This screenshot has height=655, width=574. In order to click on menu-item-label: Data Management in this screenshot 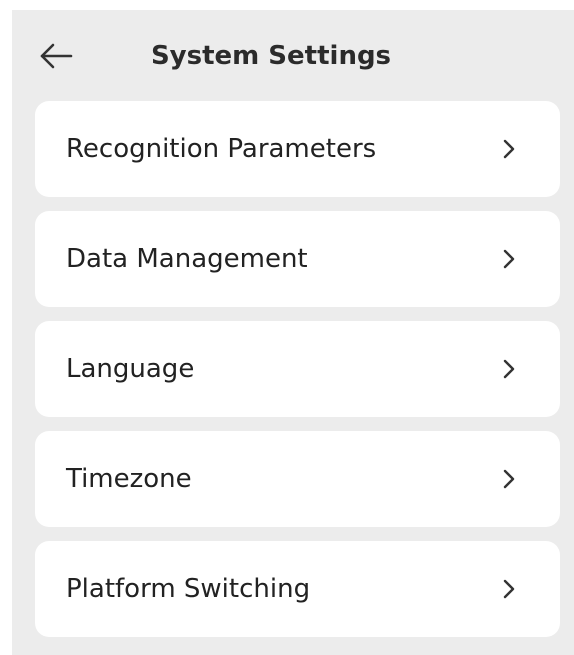, I will do `click(187, 259)`.